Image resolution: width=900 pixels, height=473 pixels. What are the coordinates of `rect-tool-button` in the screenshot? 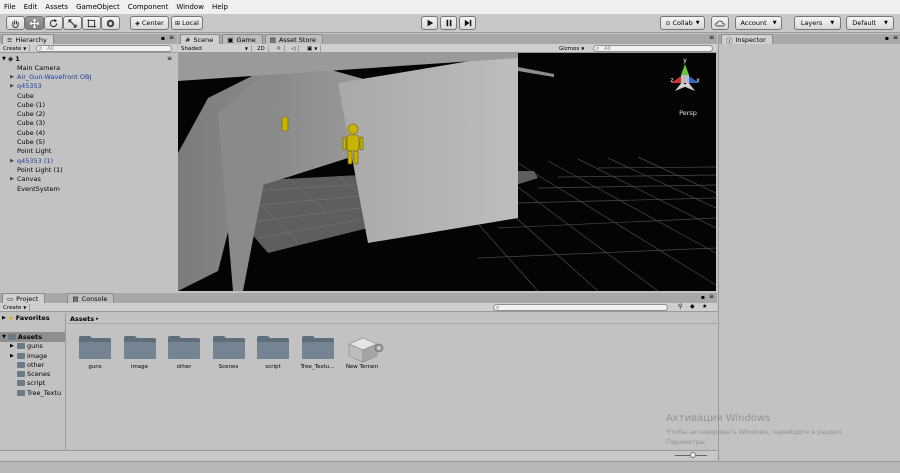 It's located at (91, 23).